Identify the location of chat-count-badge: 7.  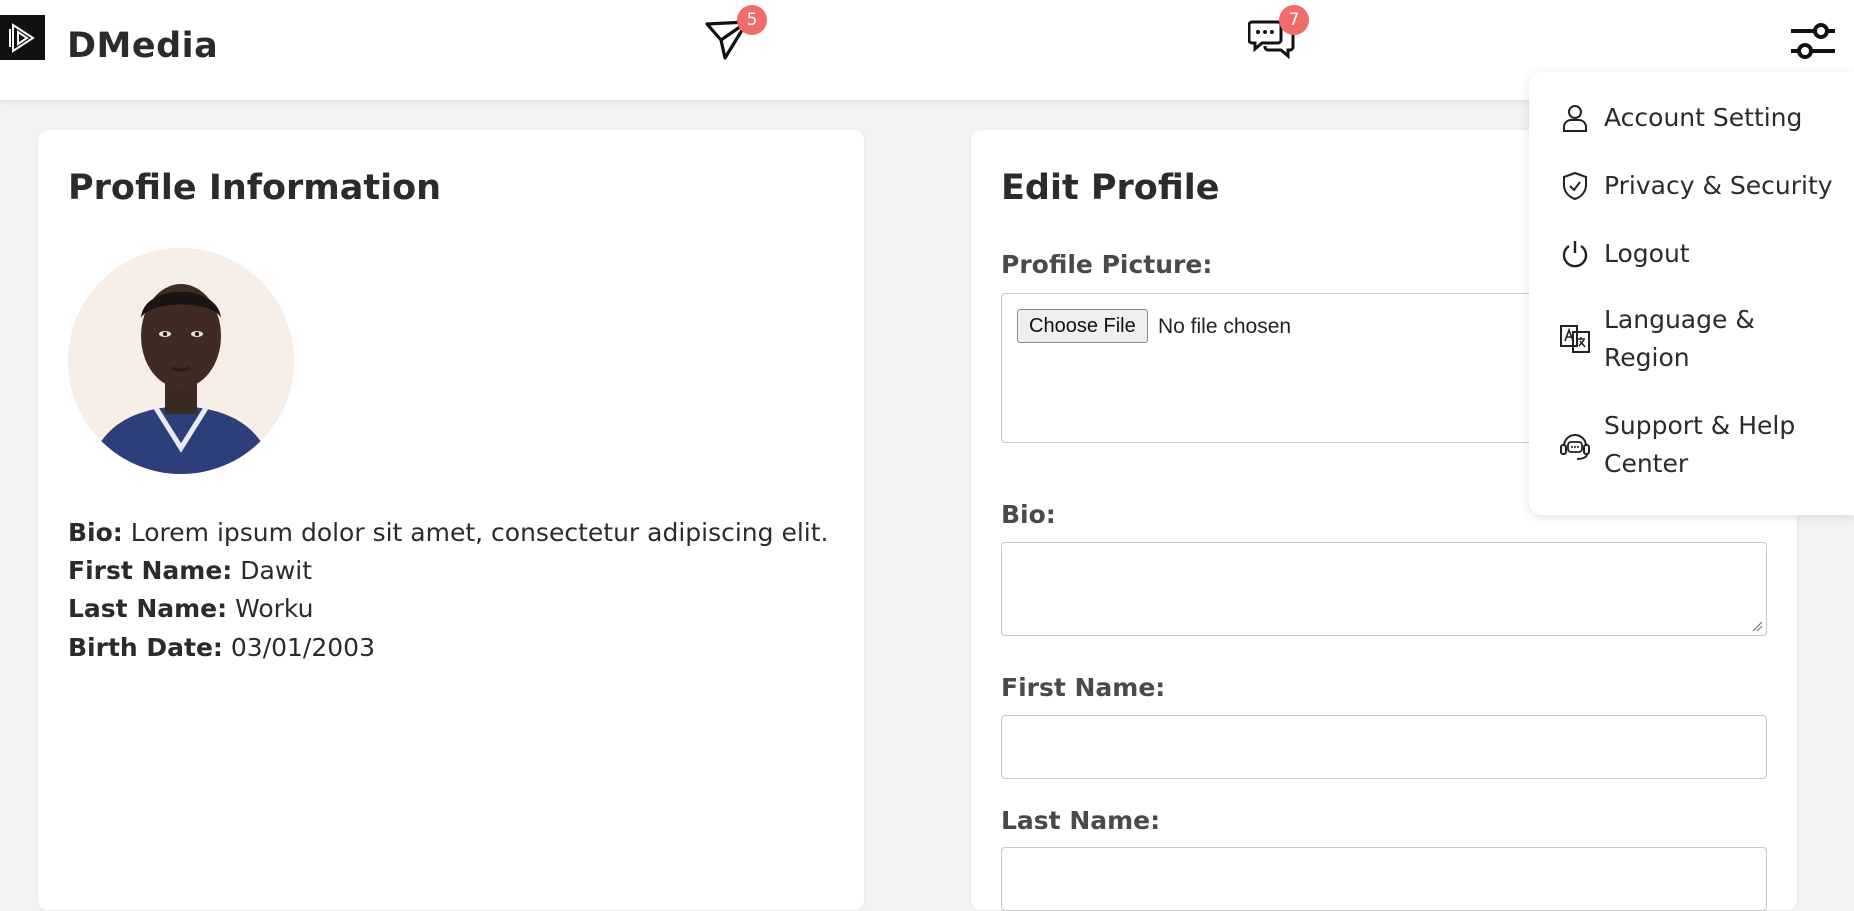
(1294, 20).